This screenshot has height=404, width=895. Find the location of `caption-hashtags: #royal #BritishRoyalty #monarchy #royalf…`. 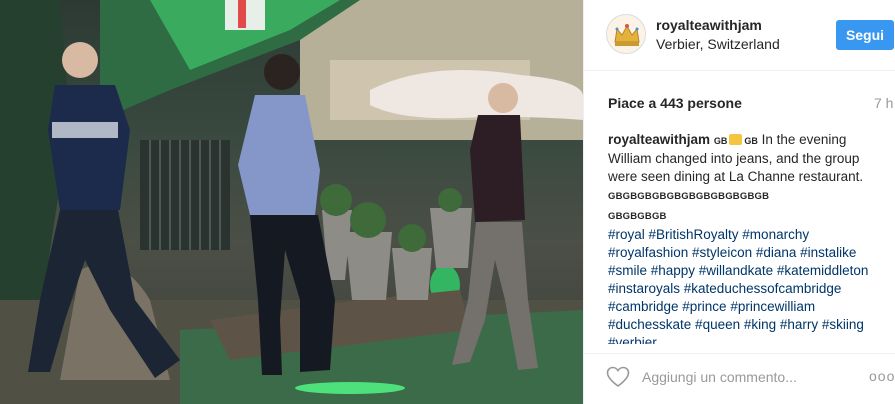

caption-hashtags: #royal #BritishRoyalty #monarchy #royalf… is located at coordinates (738, 285).